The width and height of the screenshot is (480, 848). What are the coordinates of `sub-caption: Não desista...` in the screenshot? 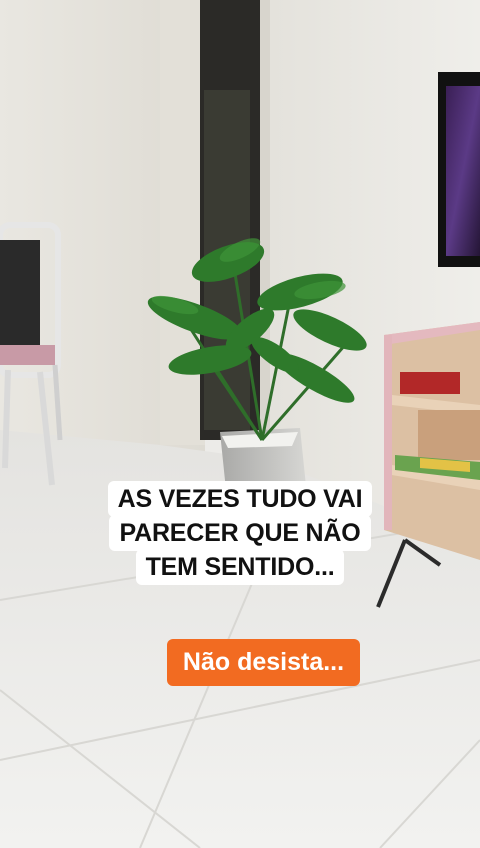 It's located at (263, 662).